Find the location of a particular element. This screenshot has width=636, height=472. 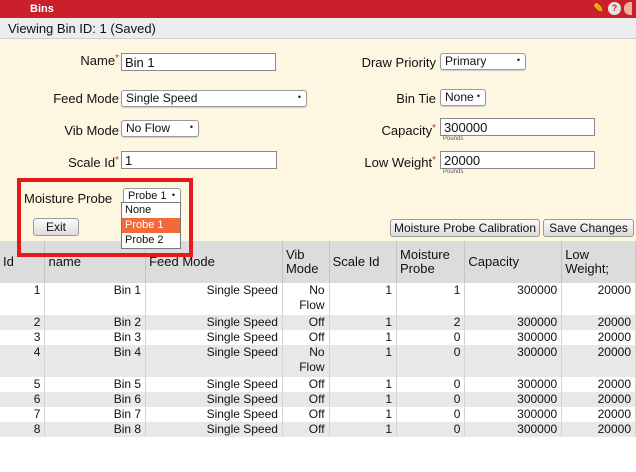

vib-mode-select: No Flow • is located at coordinates (160, 128).